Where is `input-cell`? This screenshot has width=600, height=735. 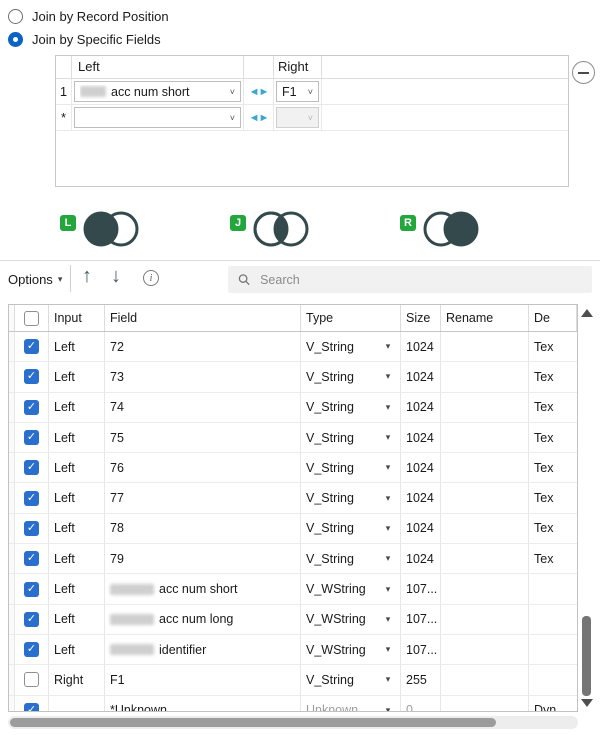 input-cell is located at coordinates (77, 703).